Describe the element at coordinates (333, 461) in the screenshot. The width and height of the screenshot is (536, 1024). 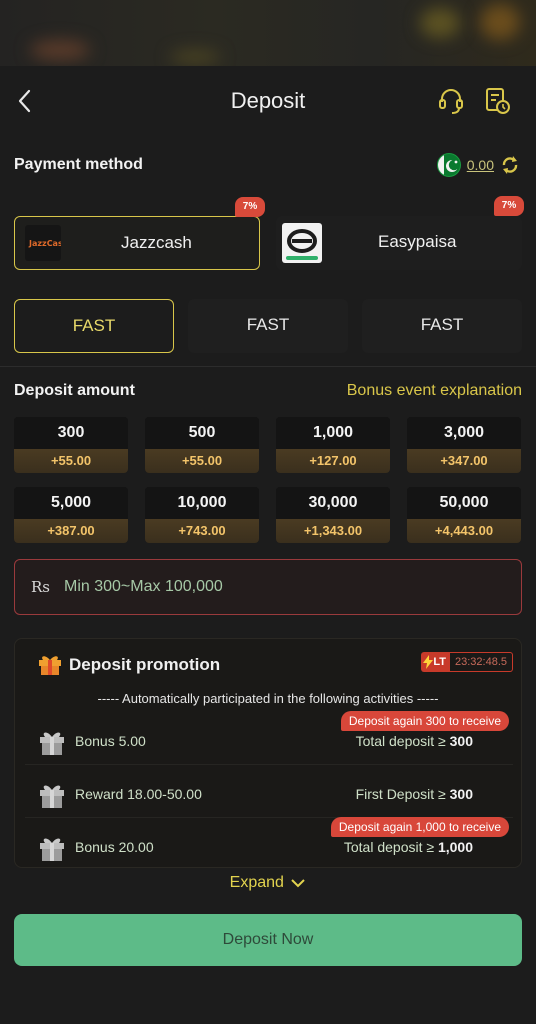
I see `amount-bonus: +127.00` at that location.